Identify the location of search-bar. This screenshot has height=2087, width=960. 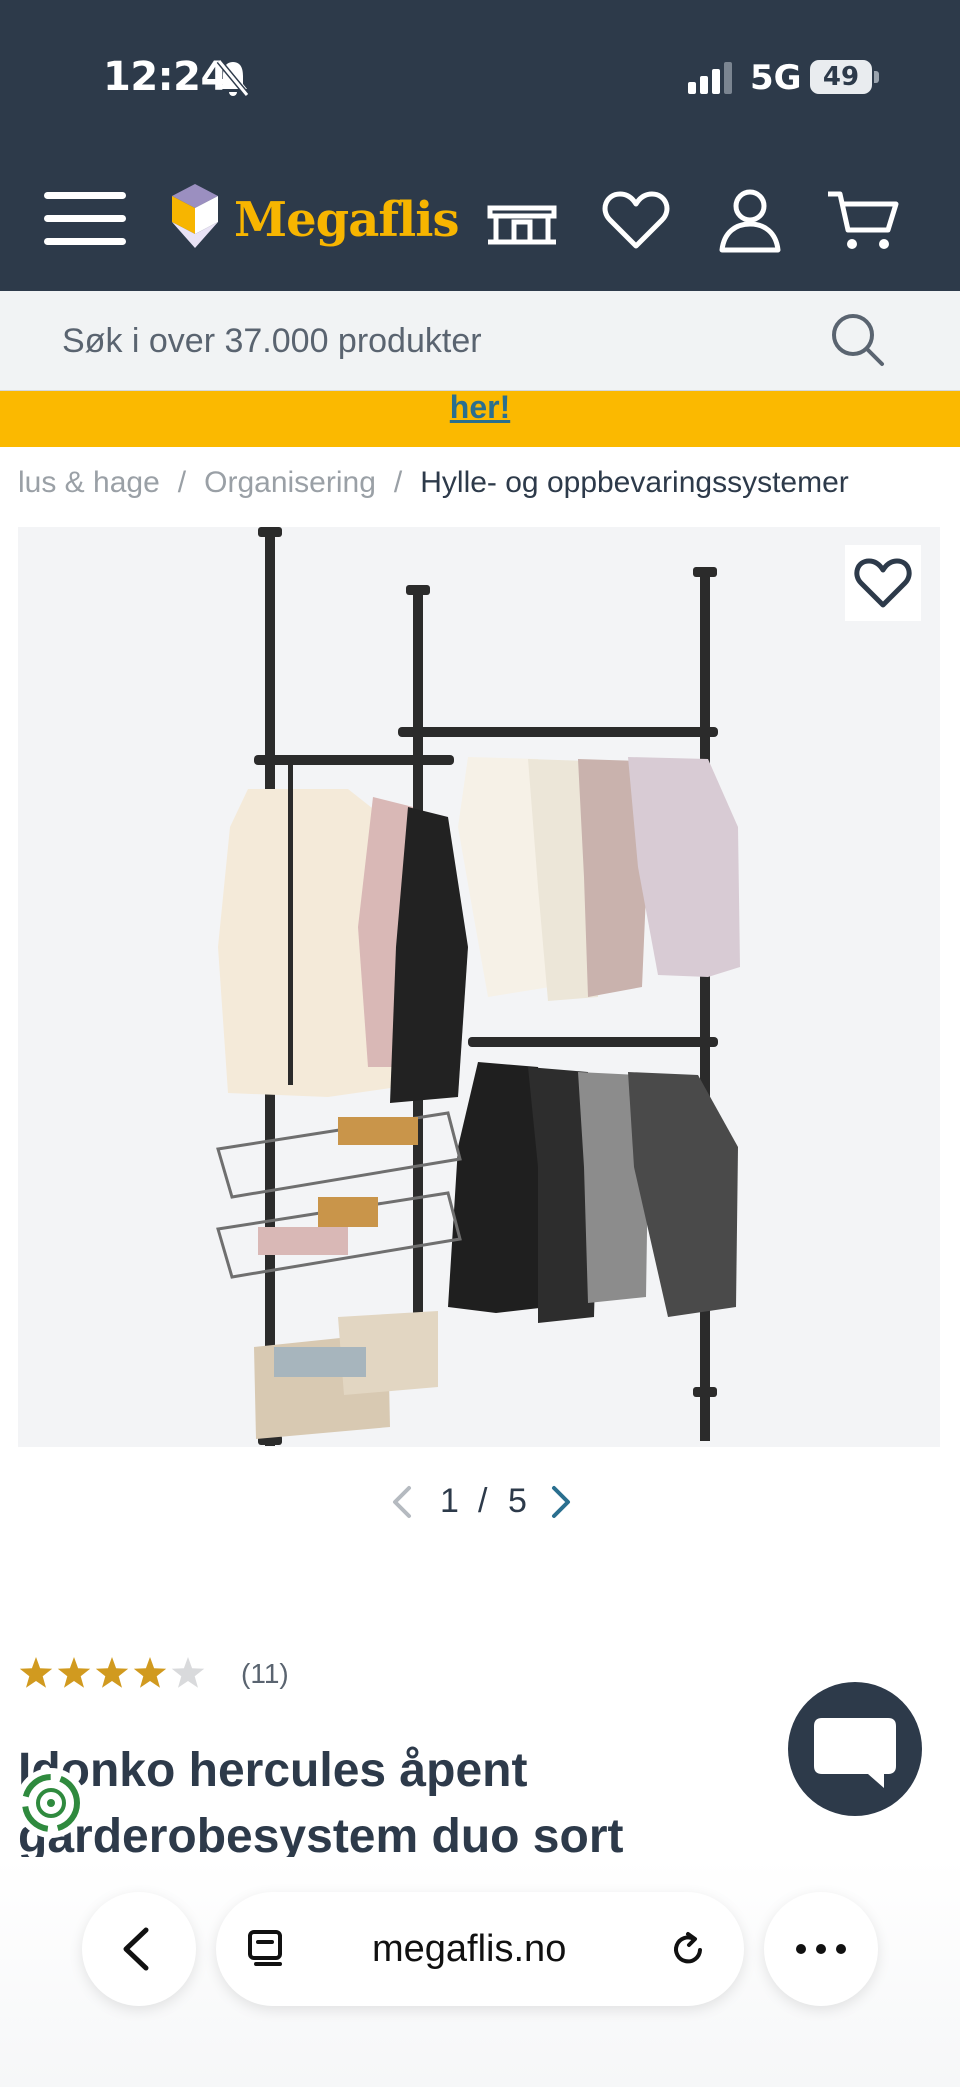
(480, 341).